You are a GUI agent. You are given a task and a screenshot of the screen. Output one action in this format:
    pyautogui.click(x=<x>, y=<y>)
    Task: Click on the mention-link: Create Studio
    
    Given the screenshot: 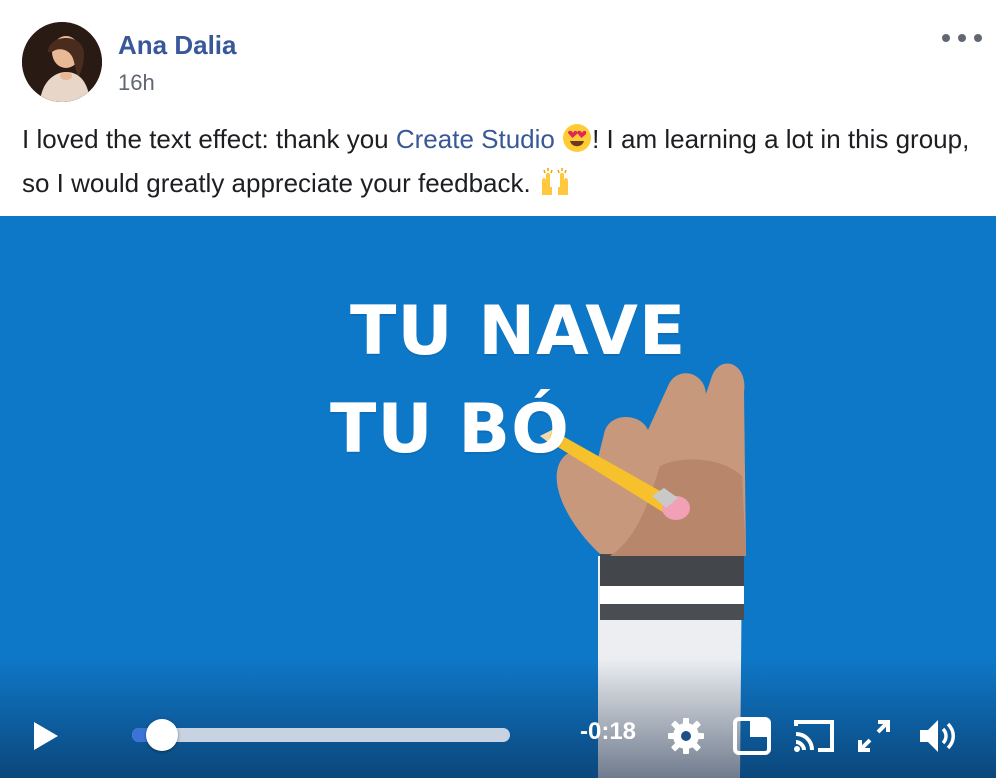 What is the action you would take?
    pyautogui.click(x=475, y=139)
    